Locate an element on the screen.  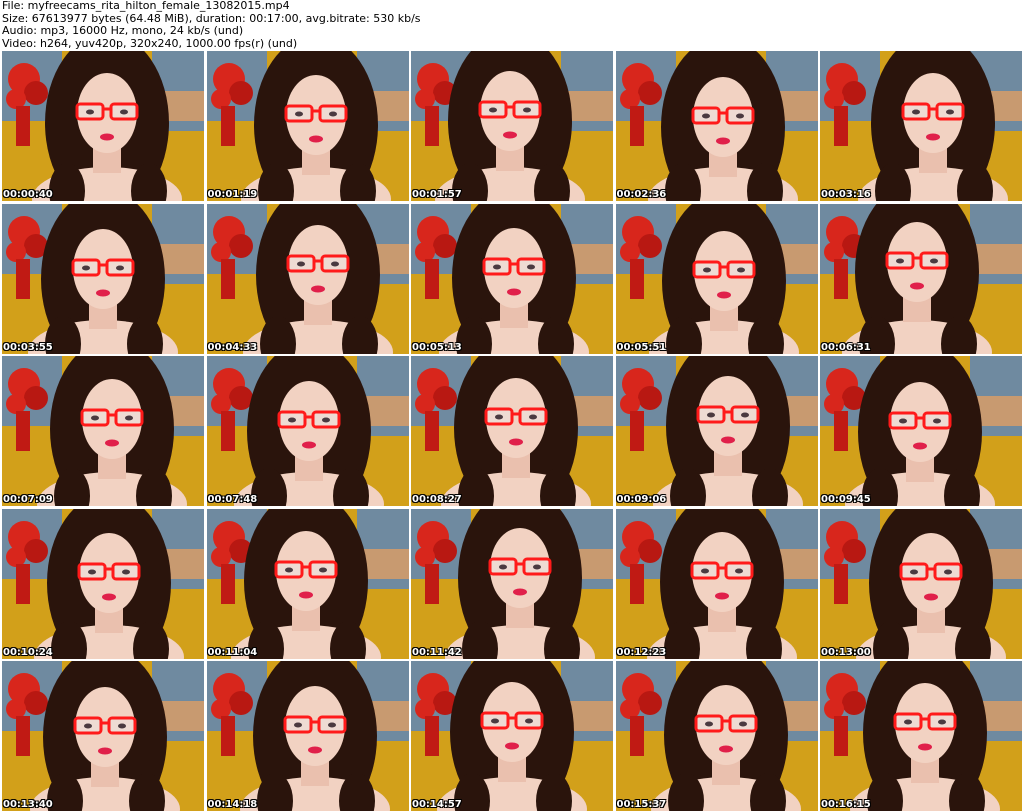
video-thumbnail: 00:11:04 is located at coordinates (307, 583).